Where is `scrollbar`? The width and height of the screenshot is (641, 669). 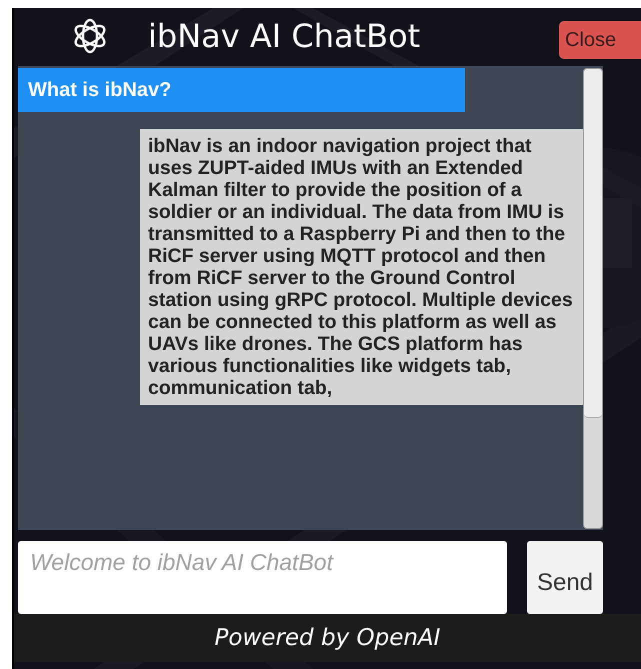 scrollbar is located at coordinates (593, 298).